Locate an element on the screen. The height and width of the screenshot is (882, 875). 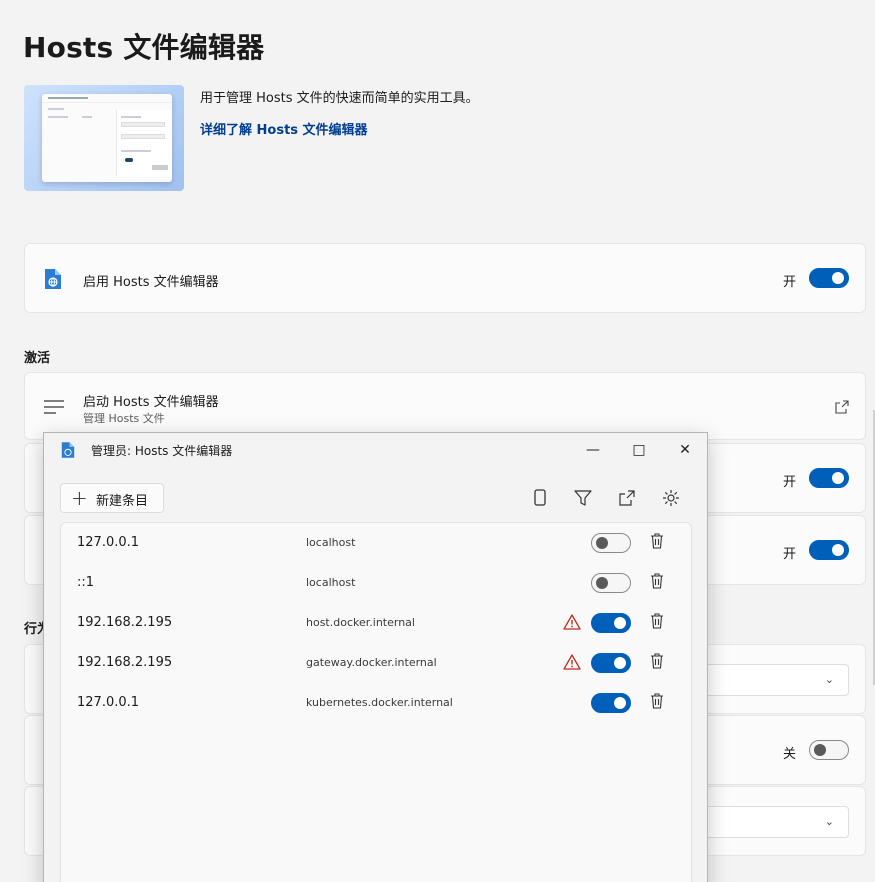
launch-subtitle: 管理 Hosts 文件 is located at coordinates (124, 418).